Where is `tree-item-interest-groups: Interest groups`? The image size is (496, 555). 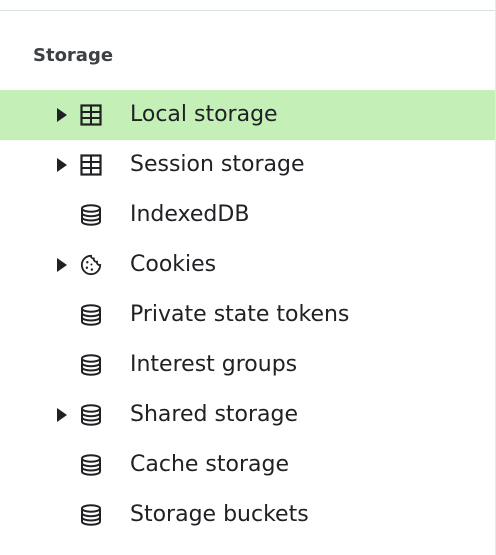 tree-item-interest-groups: Interest groups is located at coordinates (247, 365).